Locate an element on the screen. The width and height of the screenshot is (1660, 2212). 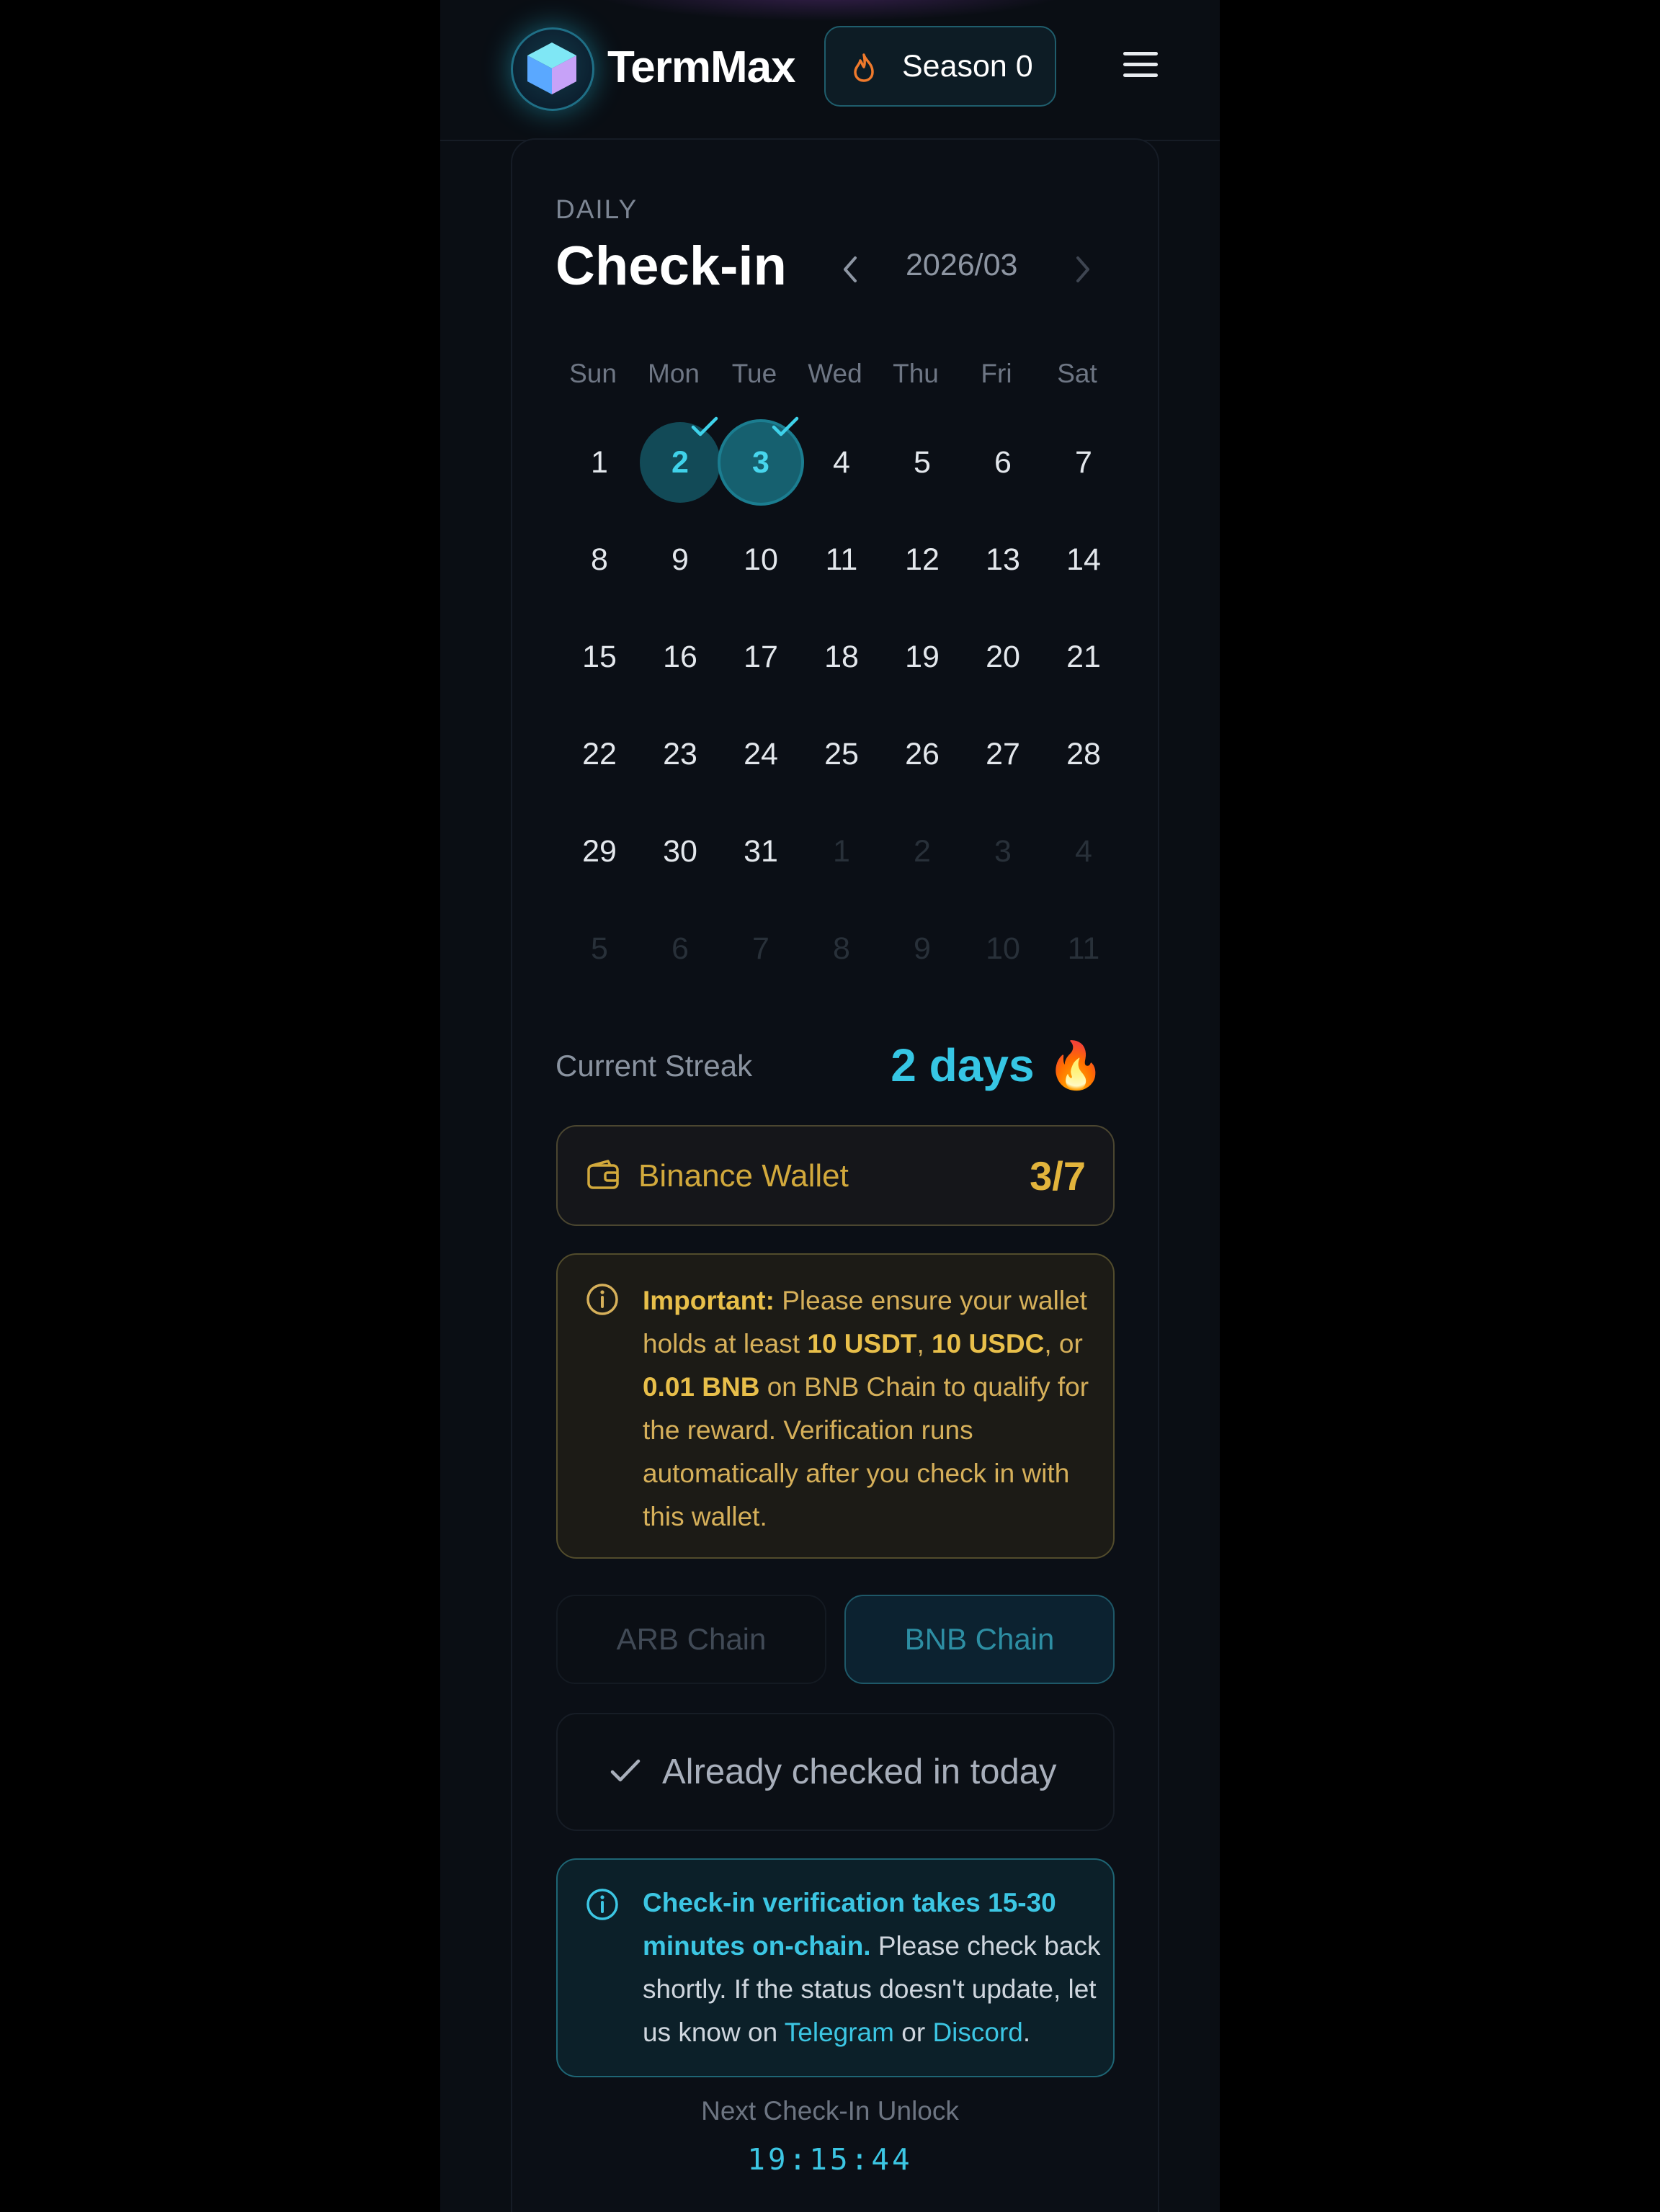
calendar-day: 22 is located at coordinates (599, 754).